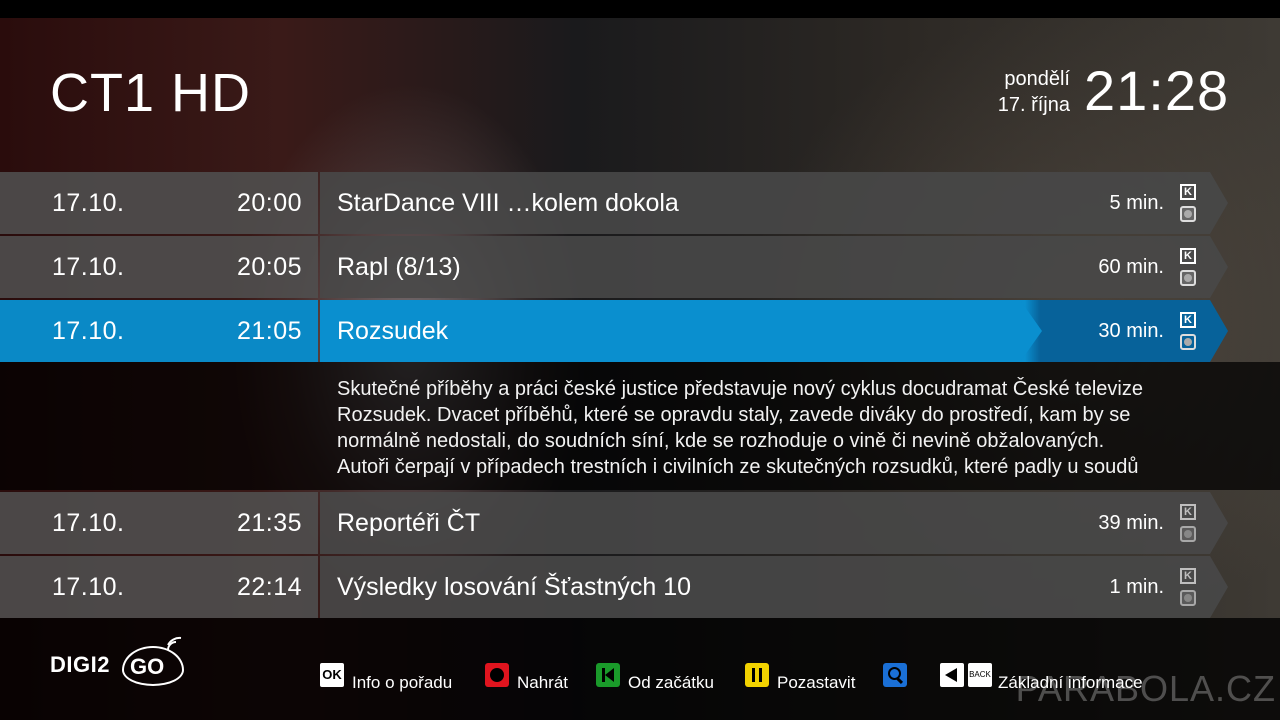 Image resolution: width=1280 pixels, height=720 pixels. I want to click on epg-duration: 30 min., so click(1131, 331).